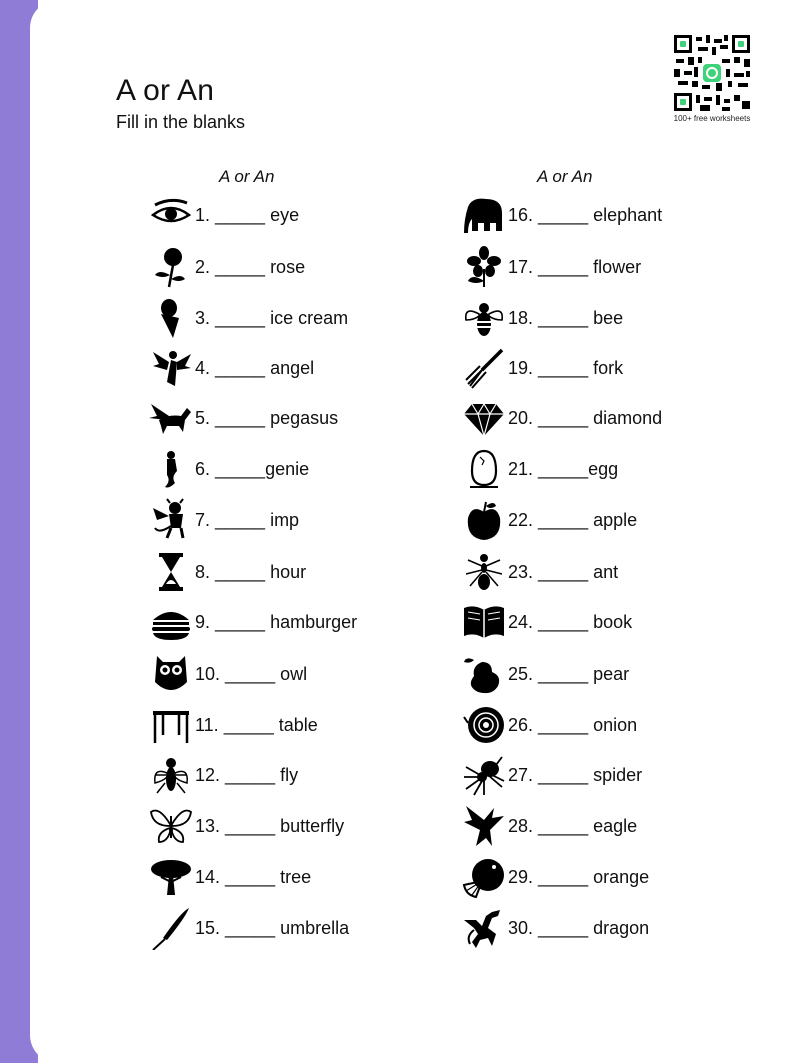  What do you see at coordinates (484, 826) in the screenshot?
I see `eagle-icon` at bounding box center [484, 826].